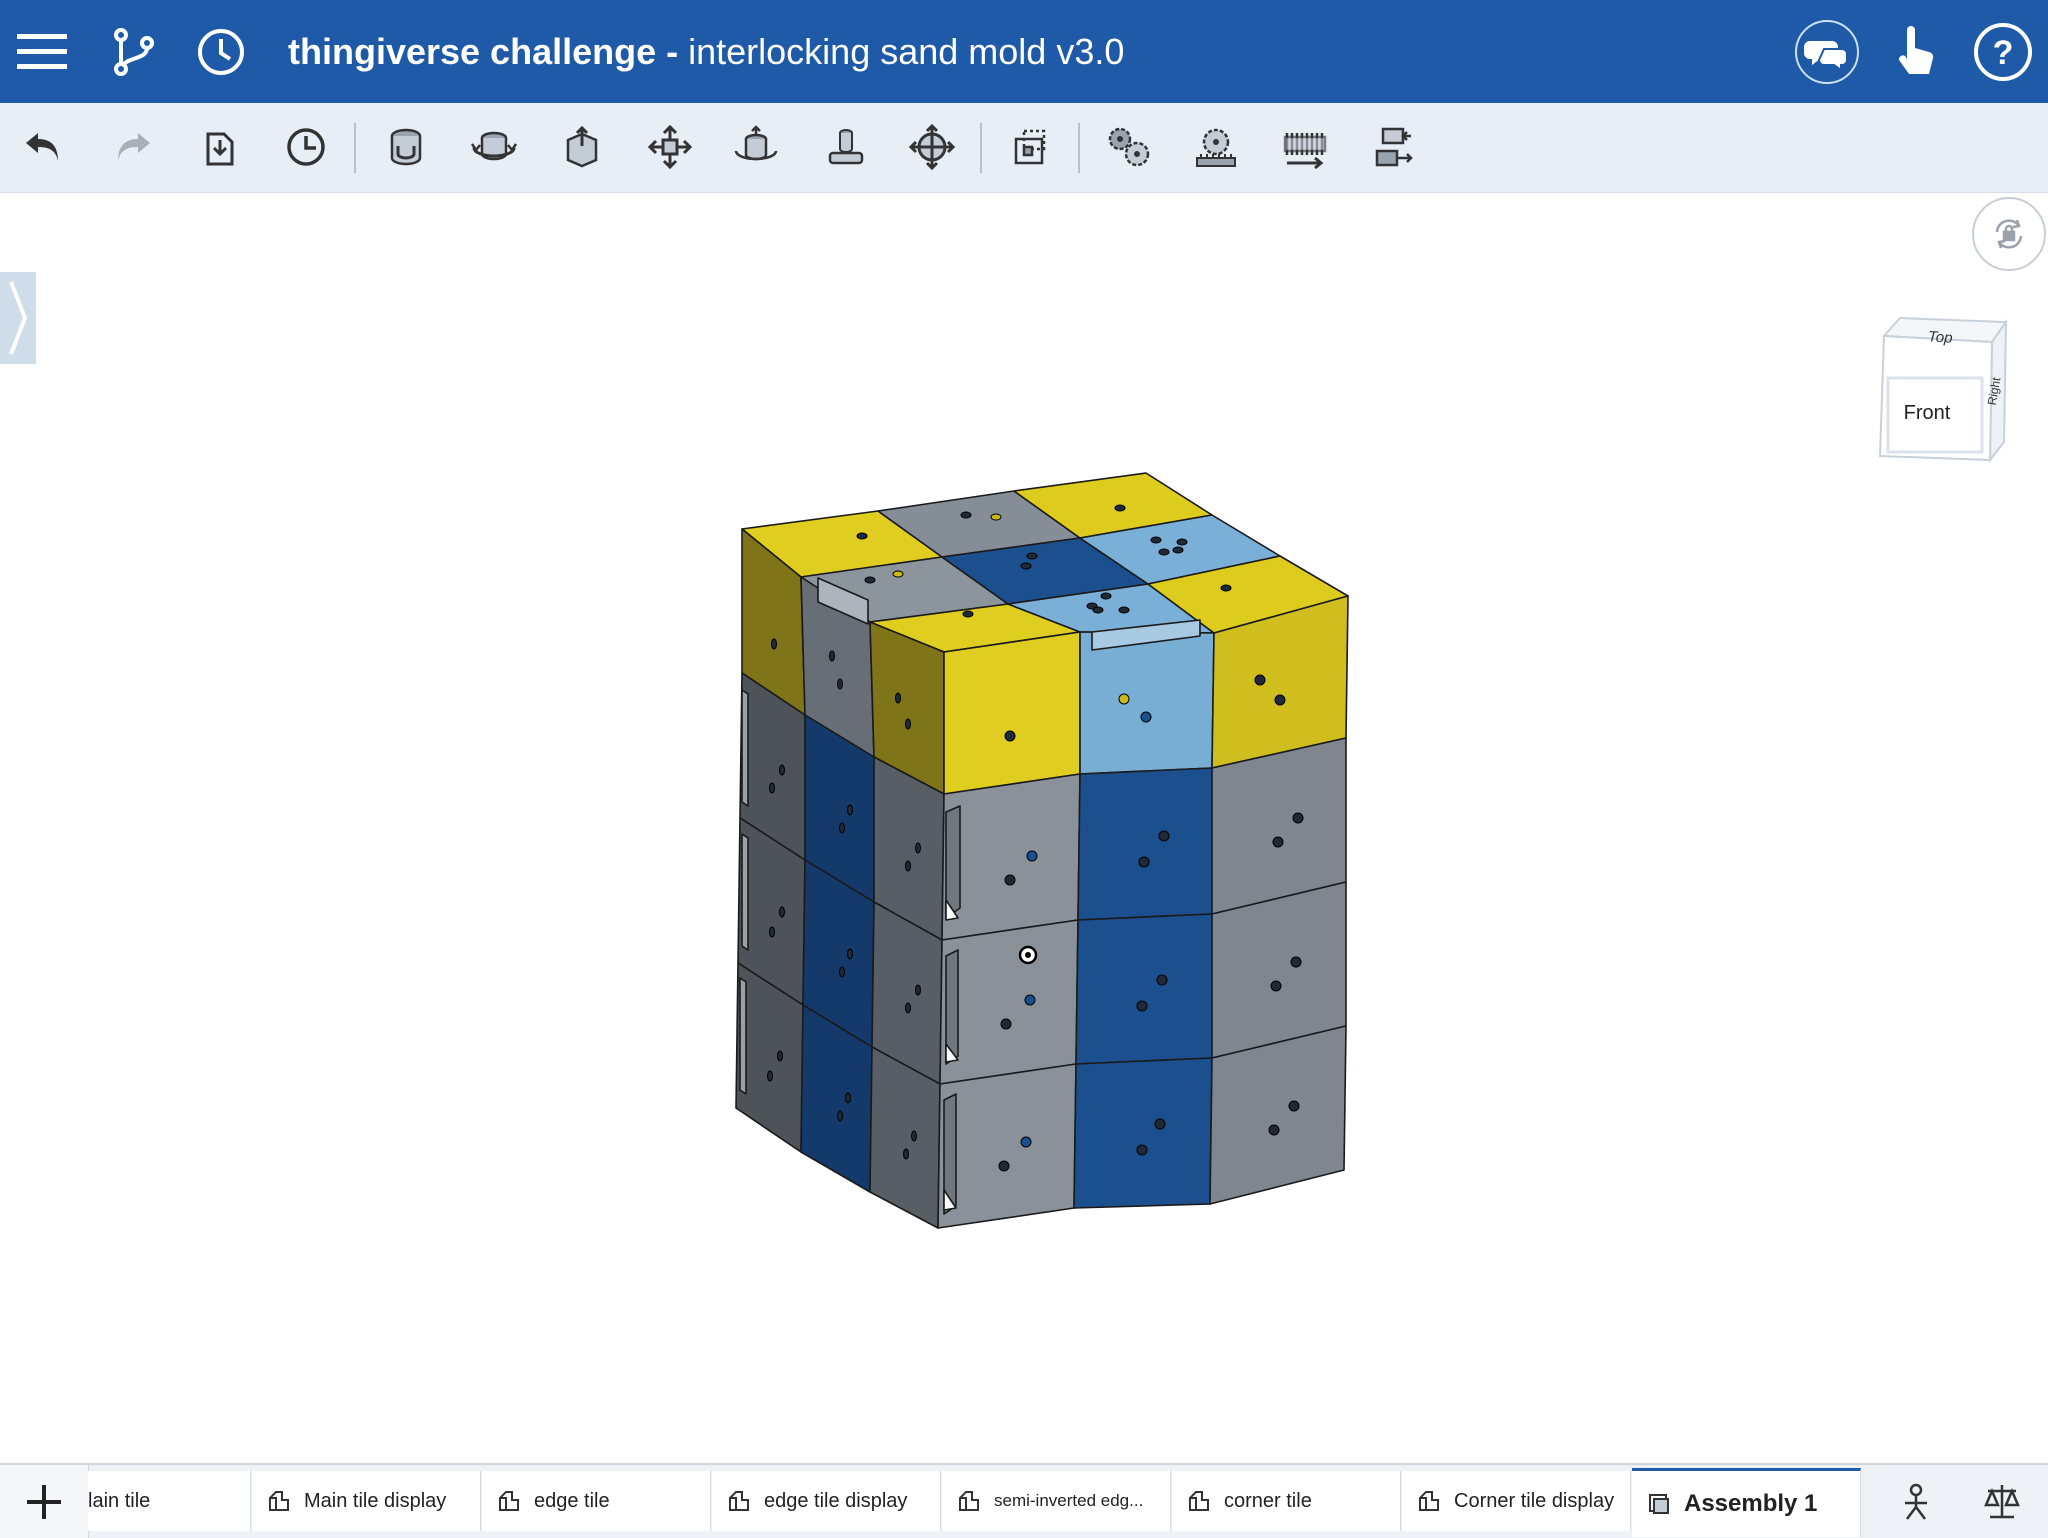 The image size is (2048, 1538). What do you see at coordinates (756, 147) in the screenshot?
I see `cylindrical-mate-icon` at bounding box center [756, 147].